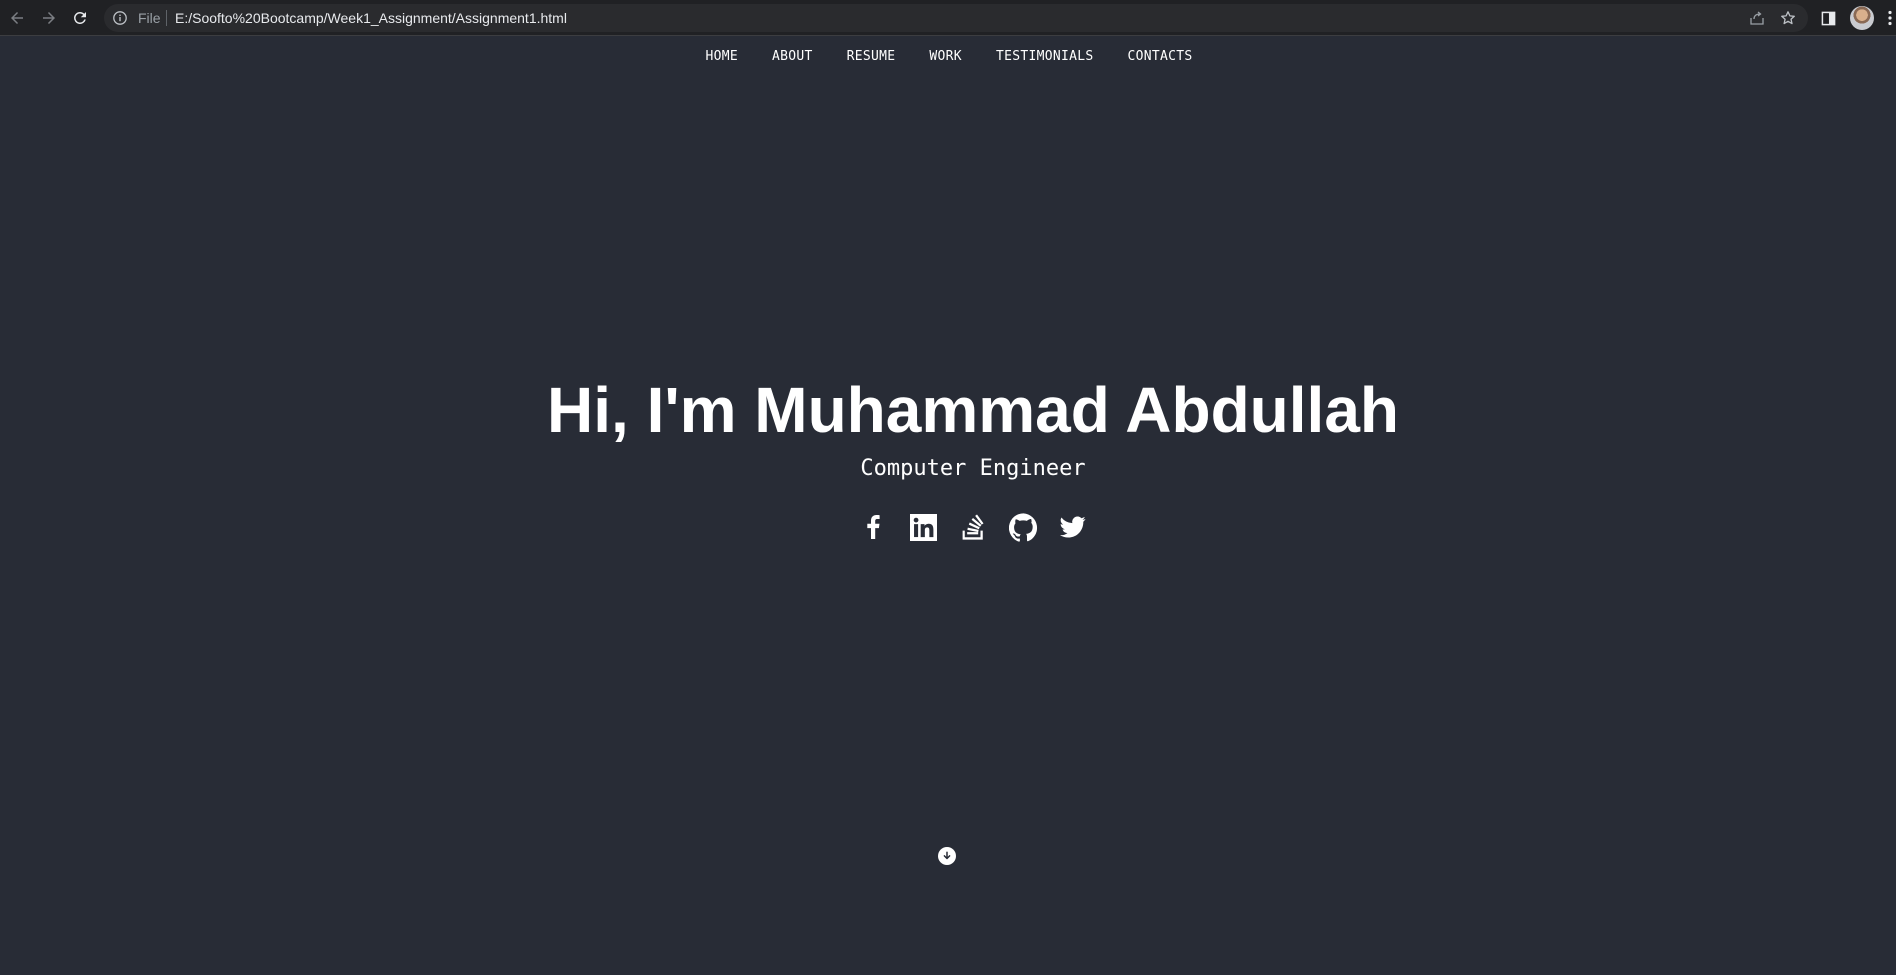 The width and height of the screenshot is (1896, 975). Describe the element at coordinates (722, 56) in the screenshot. I see `nav-home: HOME` at that location.